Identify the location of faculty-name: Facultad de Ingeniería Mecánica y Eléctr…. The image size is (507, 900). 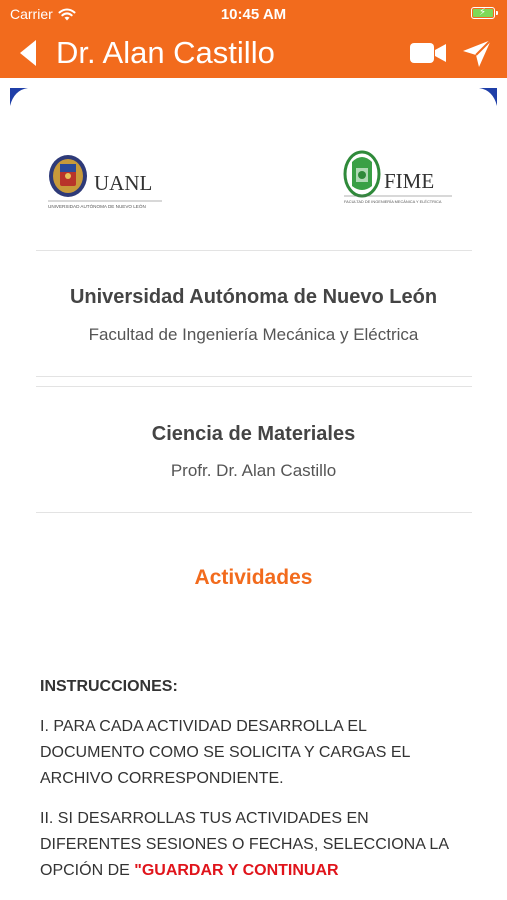
(253, 334).